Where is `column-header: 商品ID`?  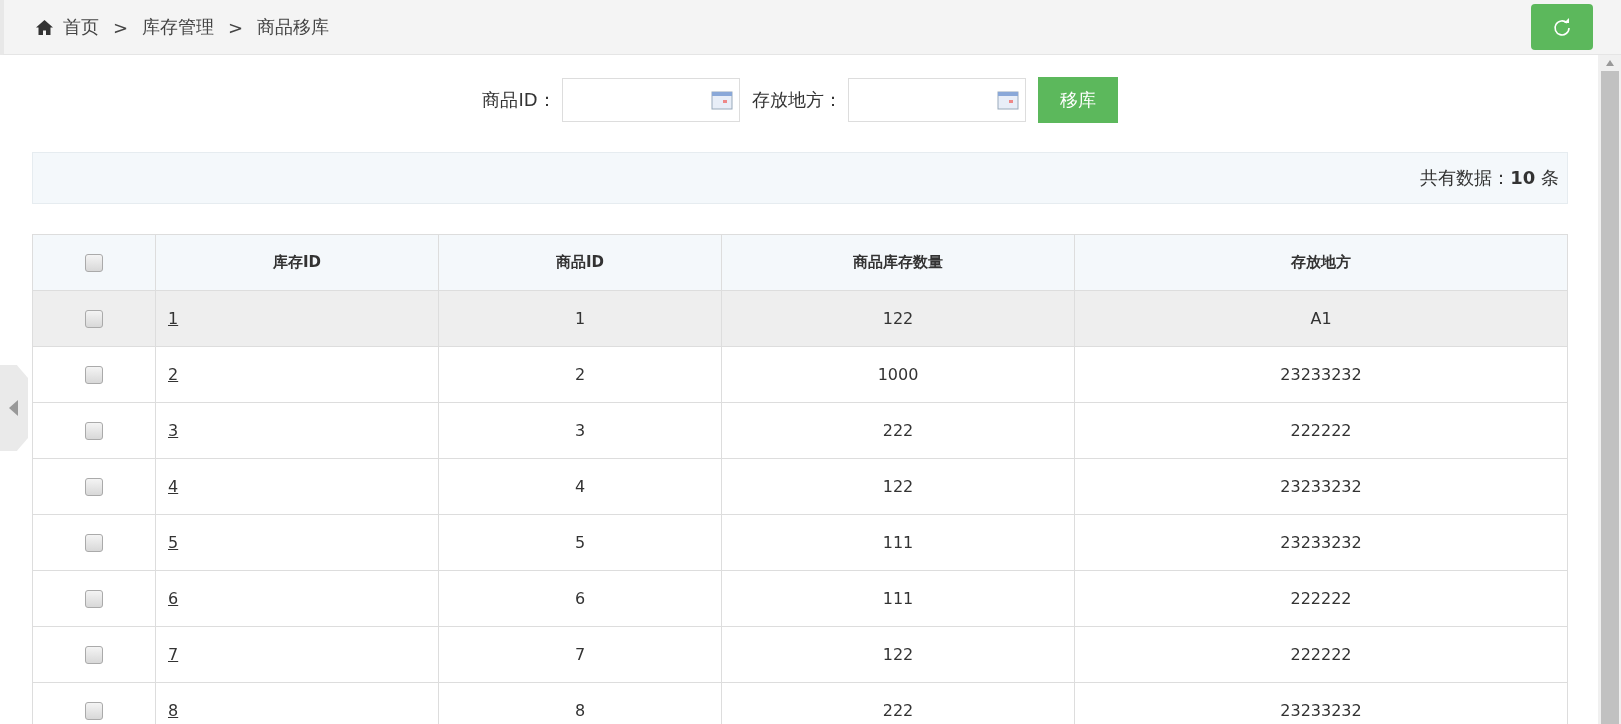 column-header: 商品ID is located at coordinates (580, 262).